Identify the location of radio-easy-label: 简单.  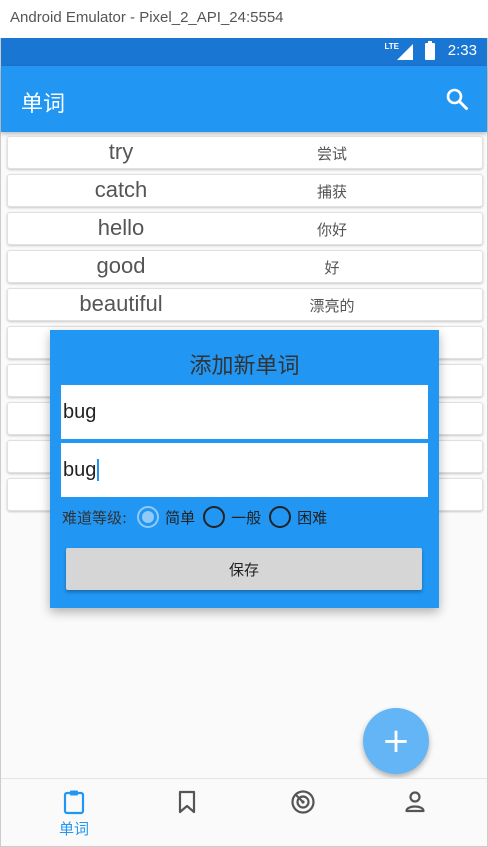
(180, 517).